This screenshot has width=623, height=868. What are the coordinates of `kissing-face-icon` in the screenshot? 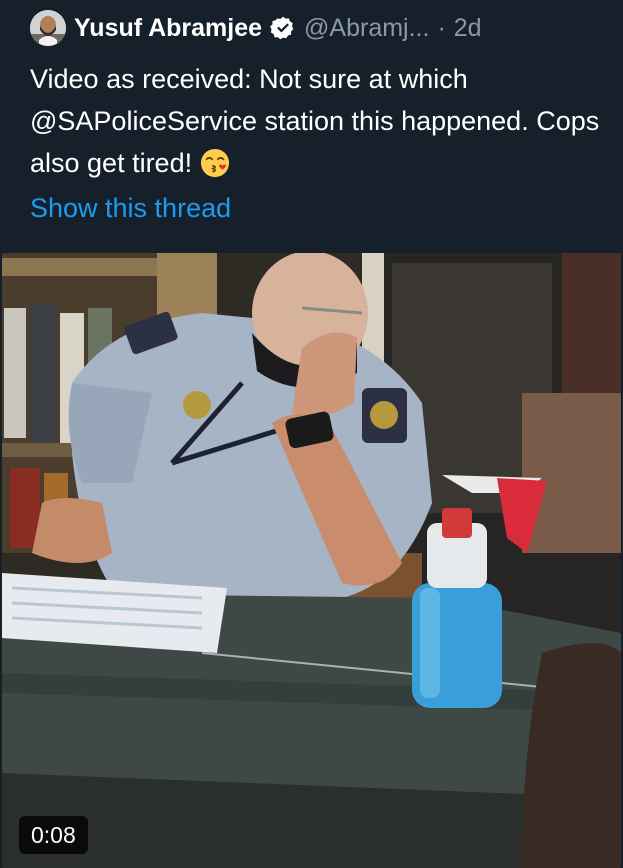 It's located at (214, 163).